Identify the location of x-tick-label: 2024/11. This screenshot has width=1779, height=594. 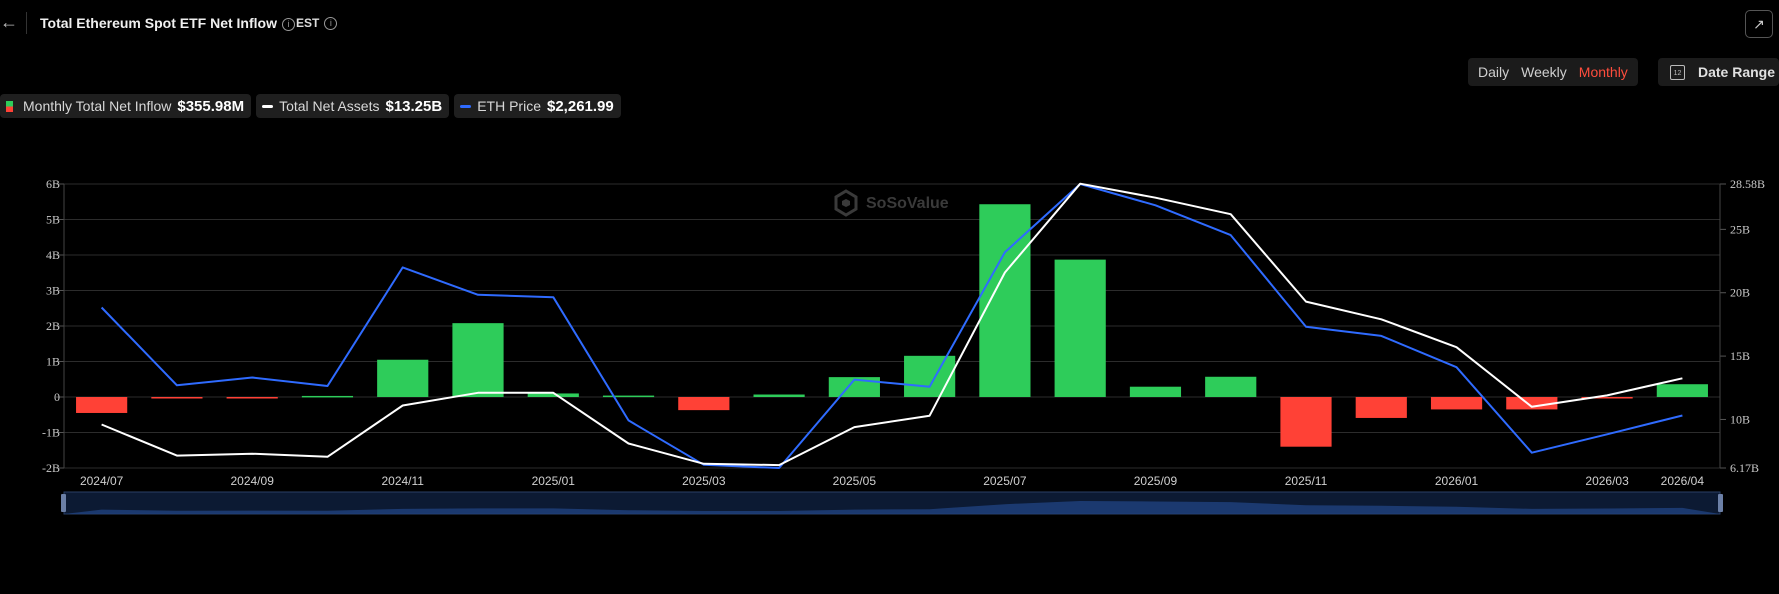
(402, 481).